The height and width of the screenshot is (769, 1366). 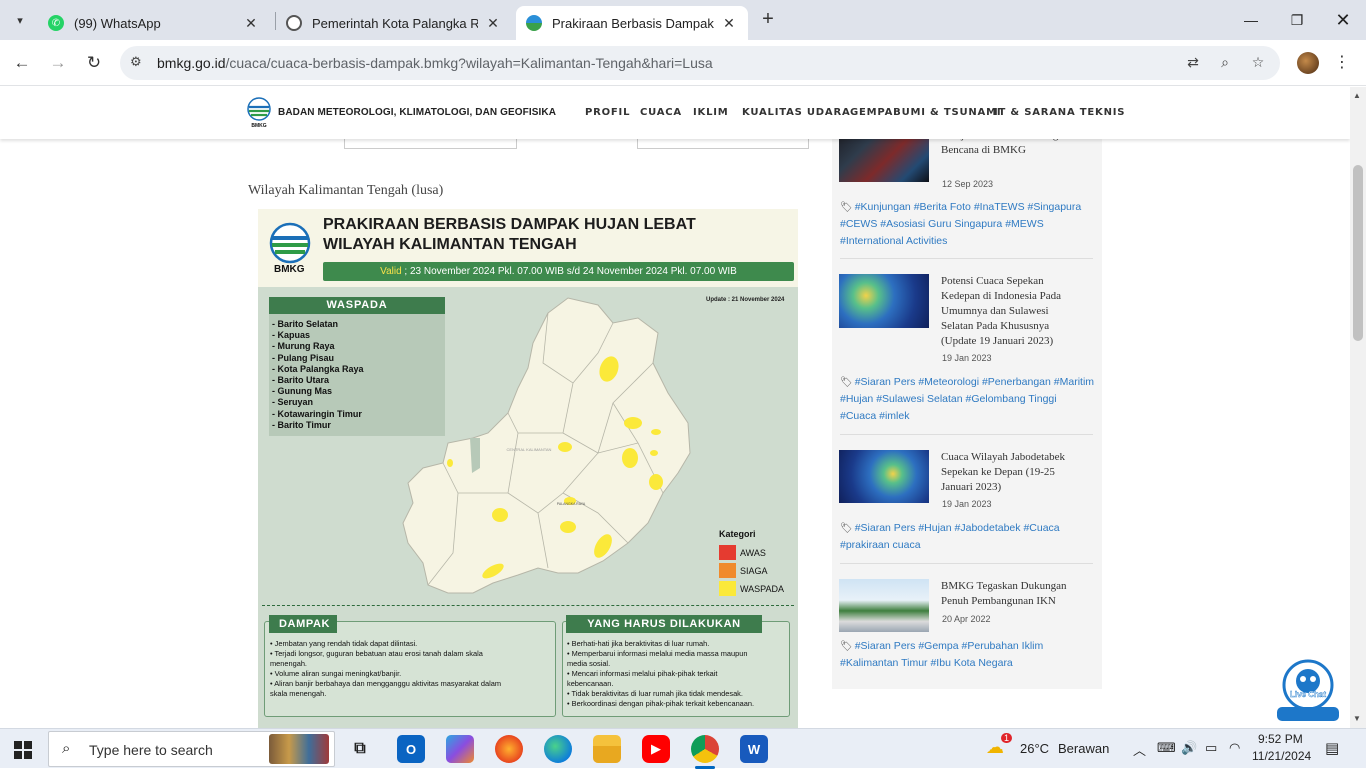 What do you see at coordinates (1342, 62) in the screenshot?
I see `browser-menu-icon: ⋮` at bounding box center [1342, 62].